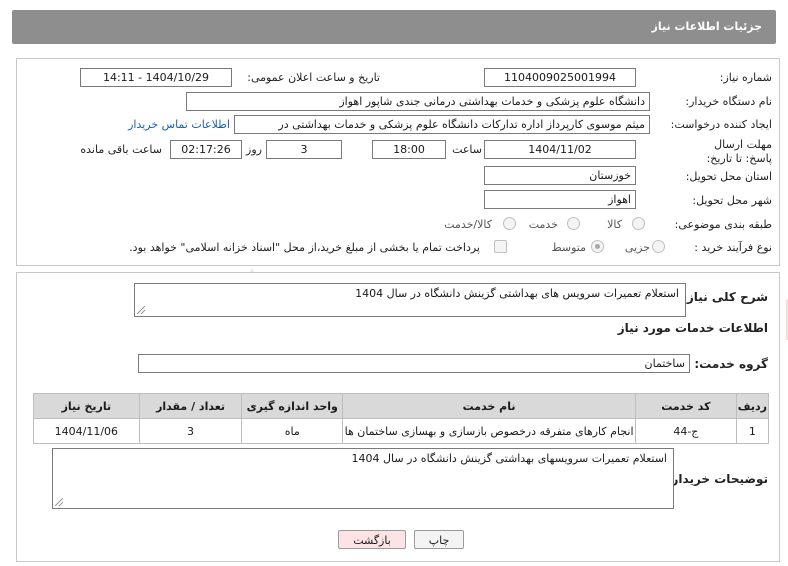 This screenshot has width=788, height=566. Describe the element at coordinates (304, 149) in the screenshot. I see `days-remaining-field: 3` at that location.